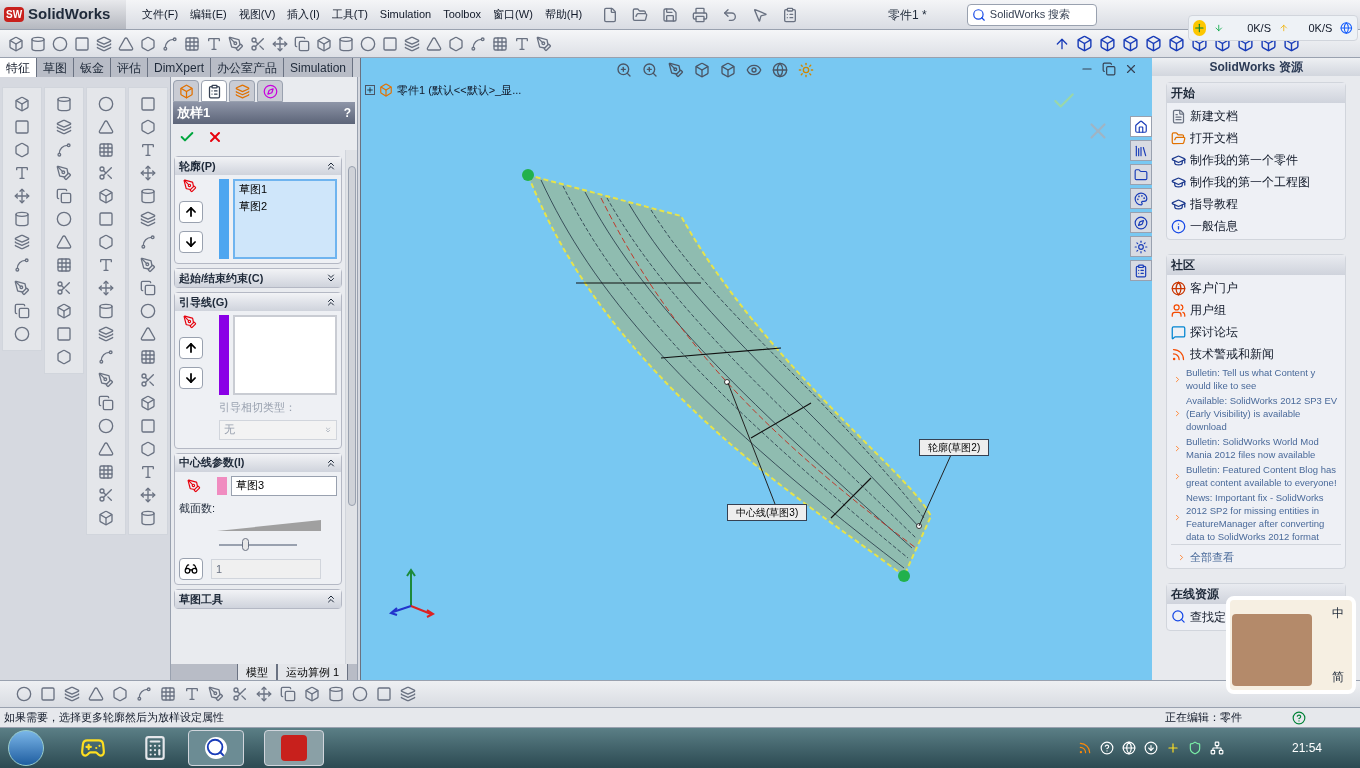 The height and width of the screenshot is (768, 1360). Describe the element at coordinates (1214, 116) in the screenshot. I see `resource-link: 新建文档` at that location.